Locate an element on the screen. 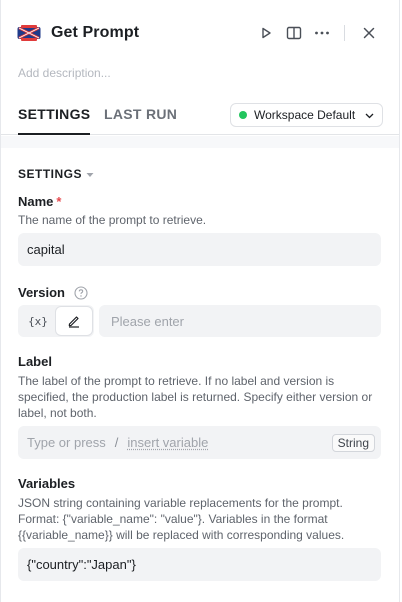  workspace-label: Workspace Default is located at coordinates (305, 115).